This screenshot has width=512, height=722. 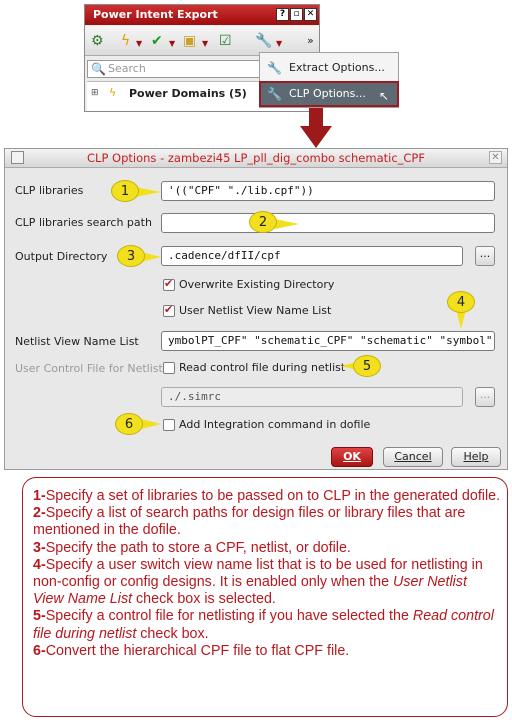 What do you see at coordinates (172, 633) in the screenshot?
I see `note-text: check box.` at bounding box center [172, 633].